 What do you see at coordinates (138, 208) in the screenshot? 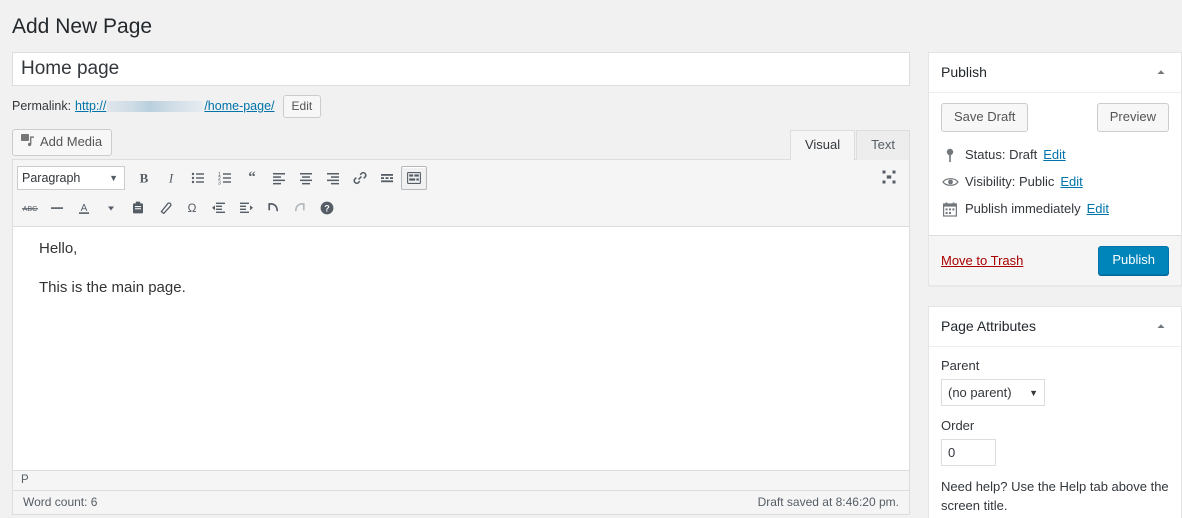
I see `paste-as-text-icon` at bounding box center [138, 208].